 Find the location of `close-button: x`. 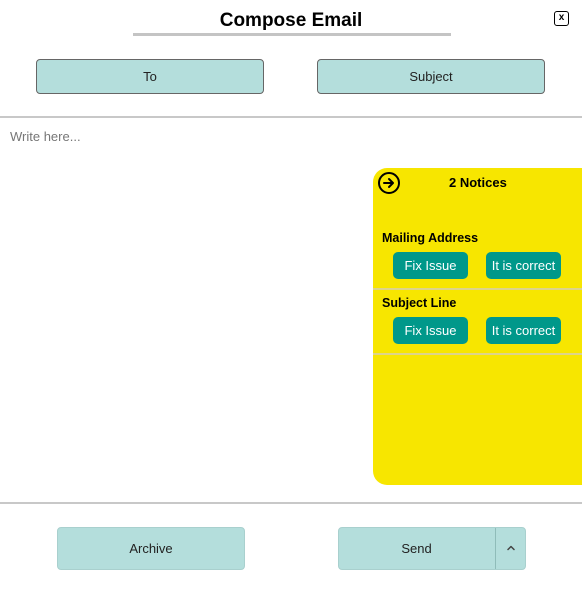

close-button: x is located at coordinates (561, 18).